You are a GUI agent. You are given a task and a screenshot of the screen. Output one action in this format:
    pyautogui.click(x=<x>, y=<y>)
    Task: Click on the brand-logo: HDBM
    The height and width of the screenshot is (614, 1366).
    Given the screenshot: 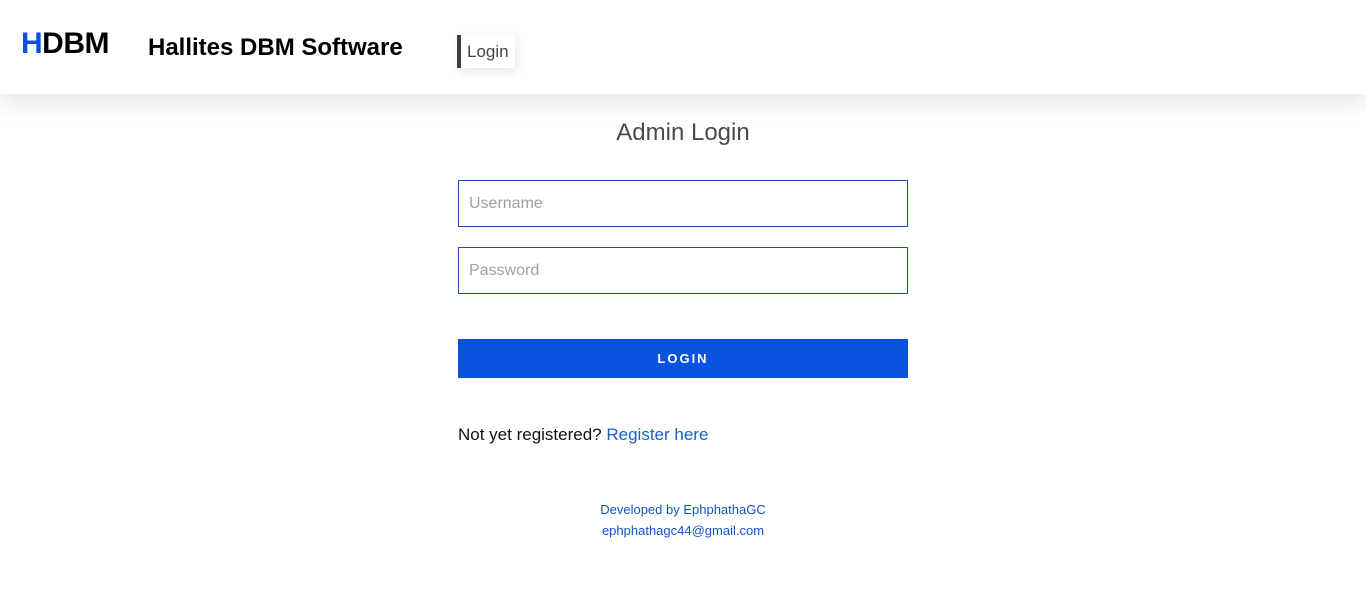 What is the action you would take?
    pyautogui.click(x=65, y=44)
    